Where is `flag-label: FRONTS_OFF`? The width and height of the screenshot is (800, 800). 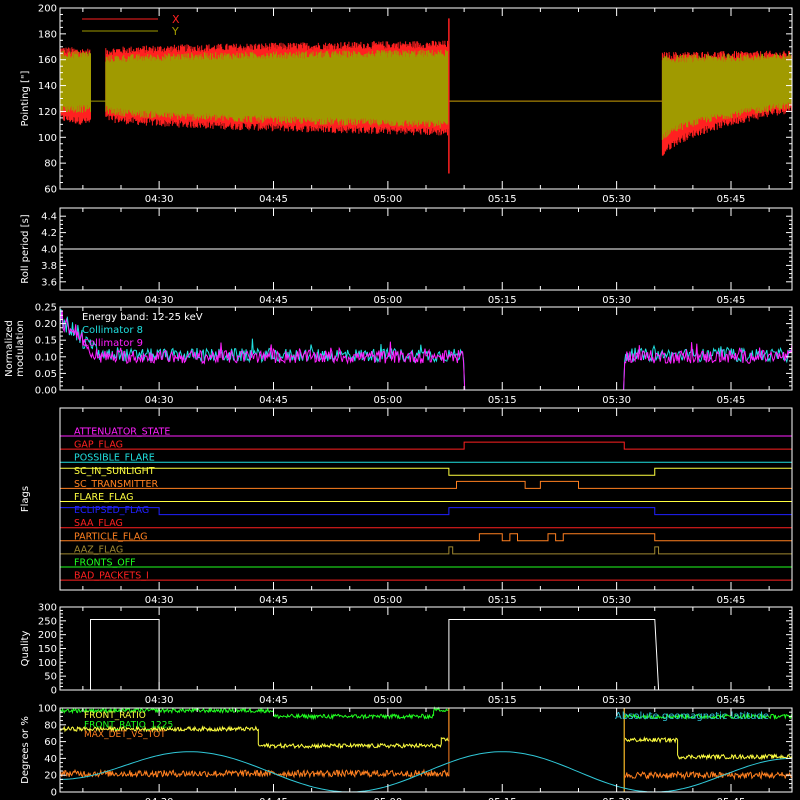
flag-label: FRONTS_OFF is located at coordinates (105, 563).